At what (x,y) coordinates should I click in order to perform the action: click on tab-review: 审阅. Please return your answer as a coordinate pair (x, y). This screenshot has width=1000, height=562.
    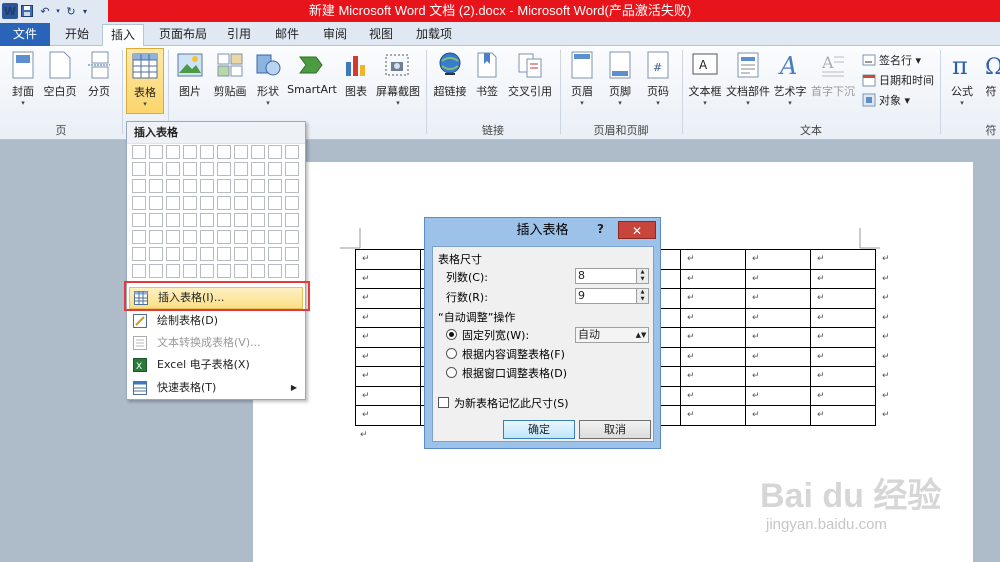
    Looking at the image, I should click on (335, 35).